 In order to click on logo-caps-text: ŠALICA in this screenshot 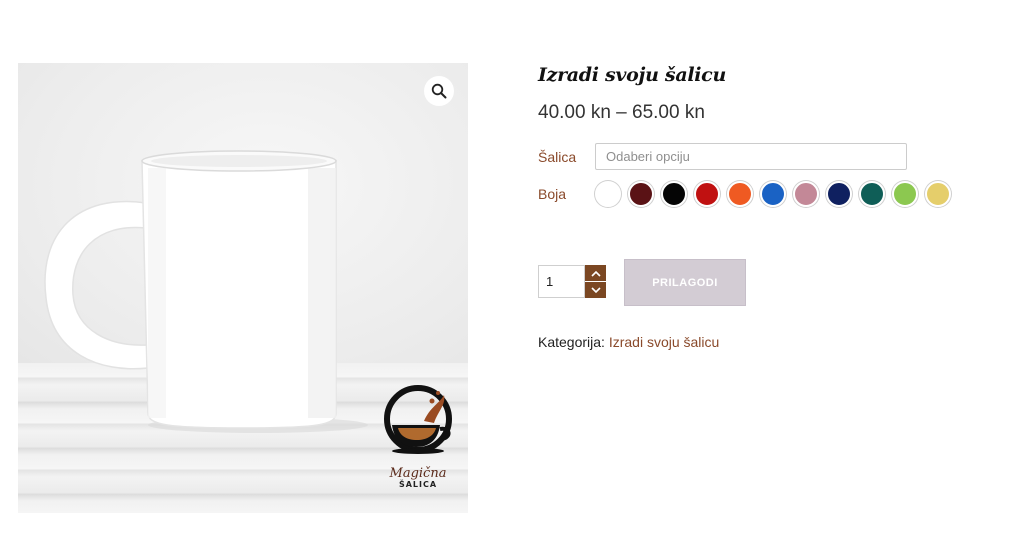, I will do `click(418, 484)`.